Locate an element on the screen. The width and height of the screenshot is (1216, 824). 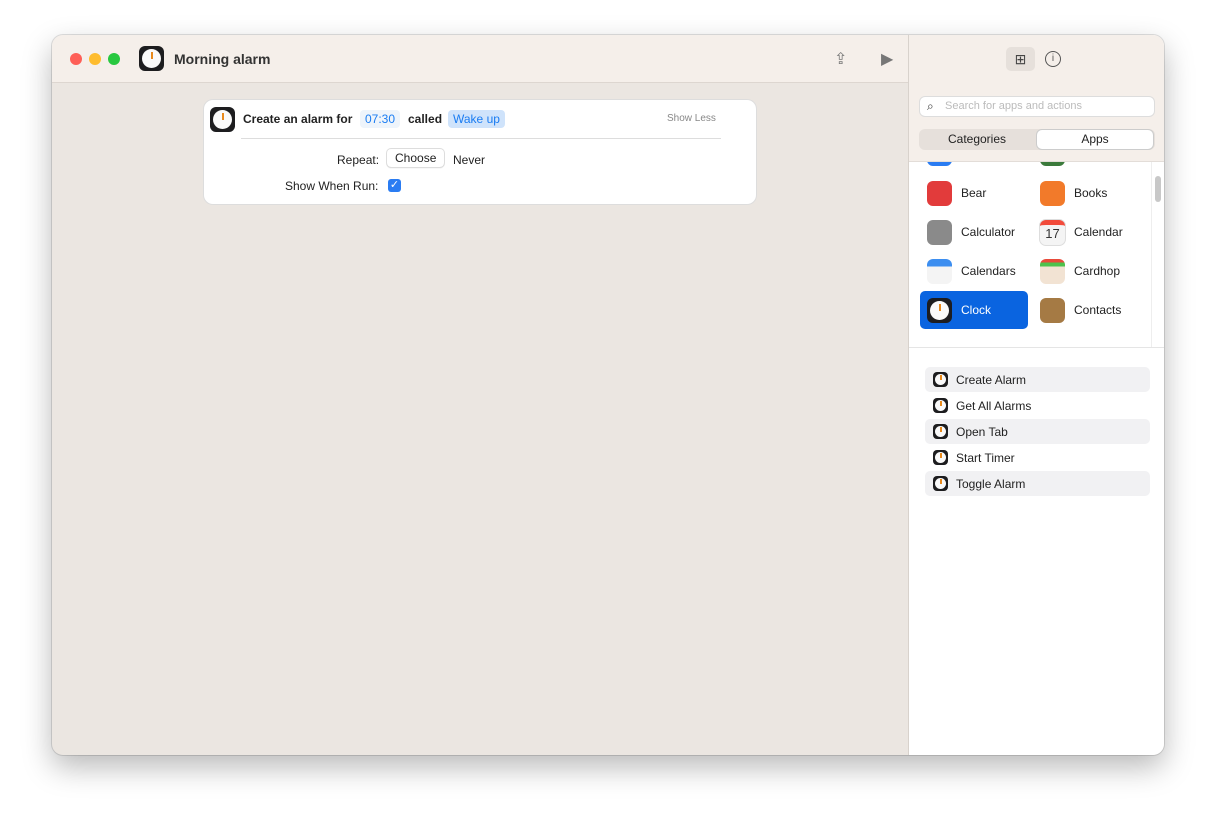
app-label: Cardhop is located at coordinates (1097, 271).